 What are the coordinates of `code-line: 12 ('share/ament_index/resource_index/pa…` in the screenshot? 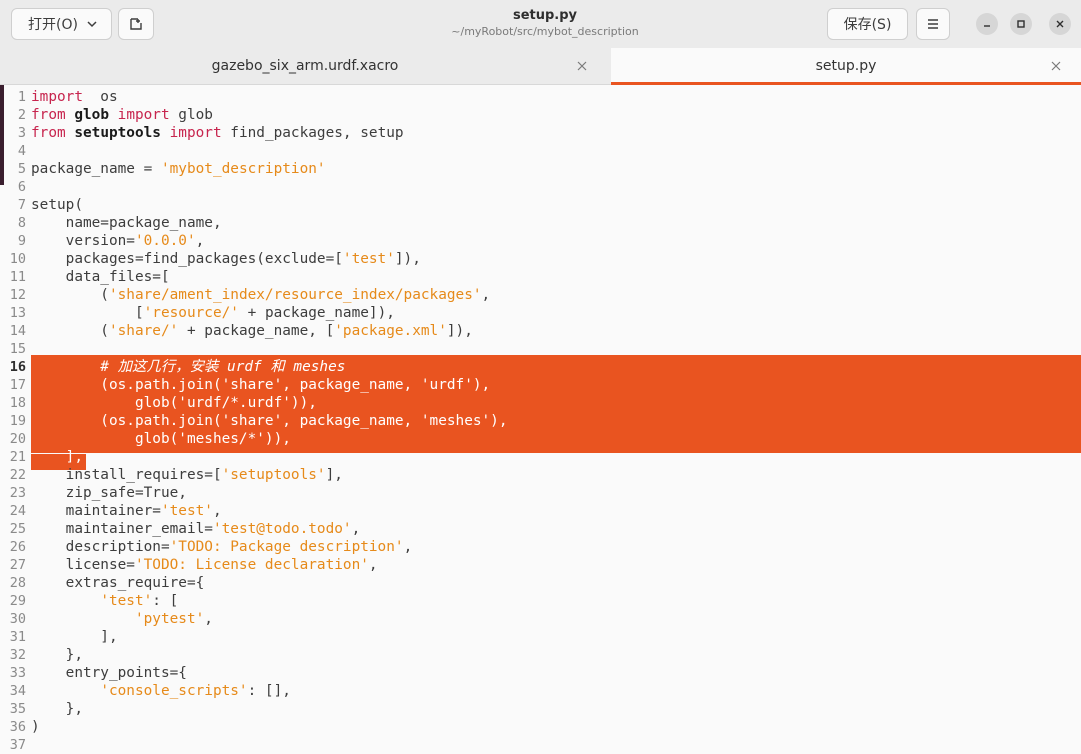 It's located at (540, 295).